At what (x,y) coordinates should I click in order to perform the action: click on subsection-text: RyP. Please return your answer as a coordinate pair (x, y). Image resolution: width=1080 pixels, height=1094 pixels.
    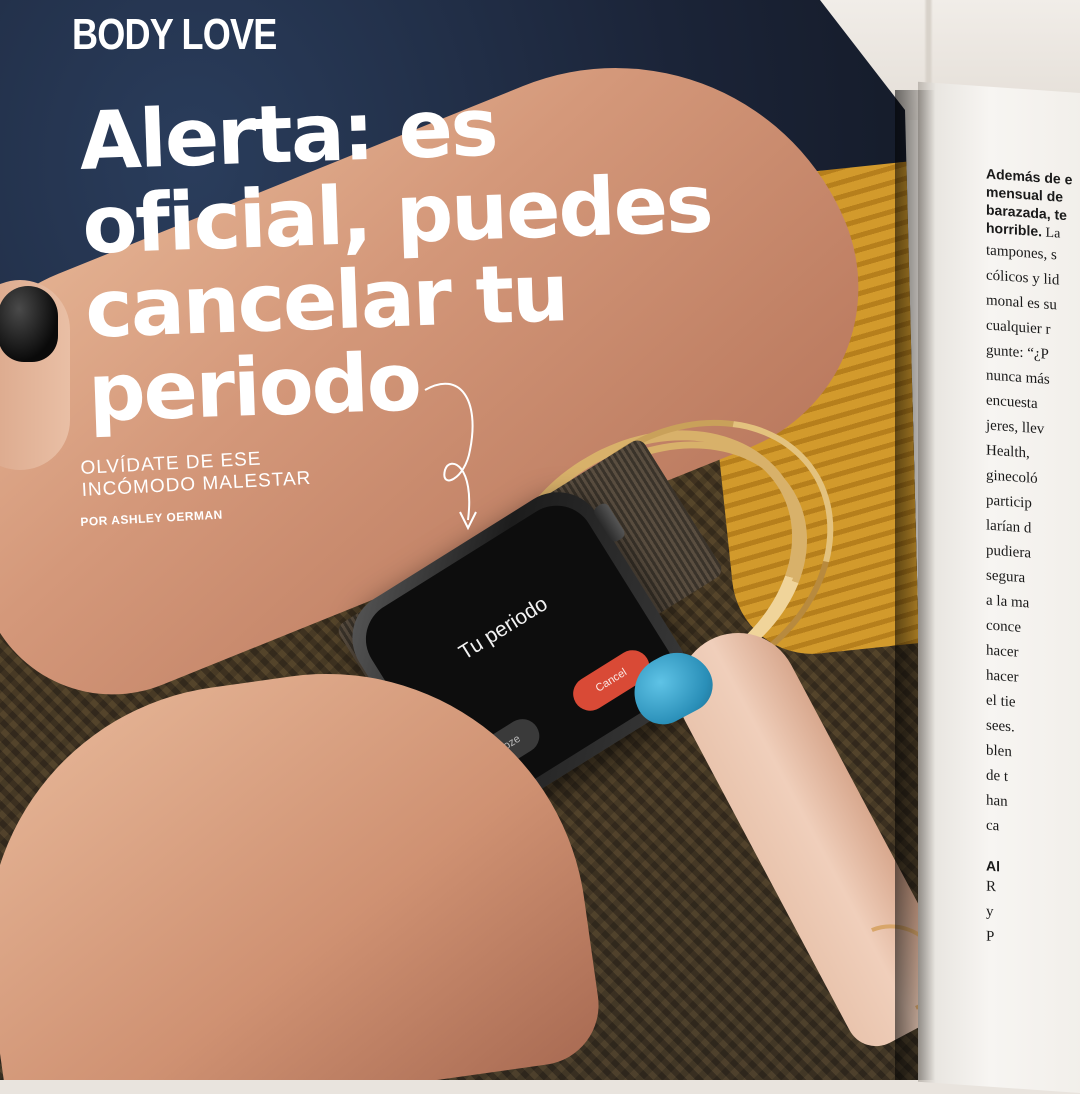
    Looking at the image, I should click on (1033, 918).